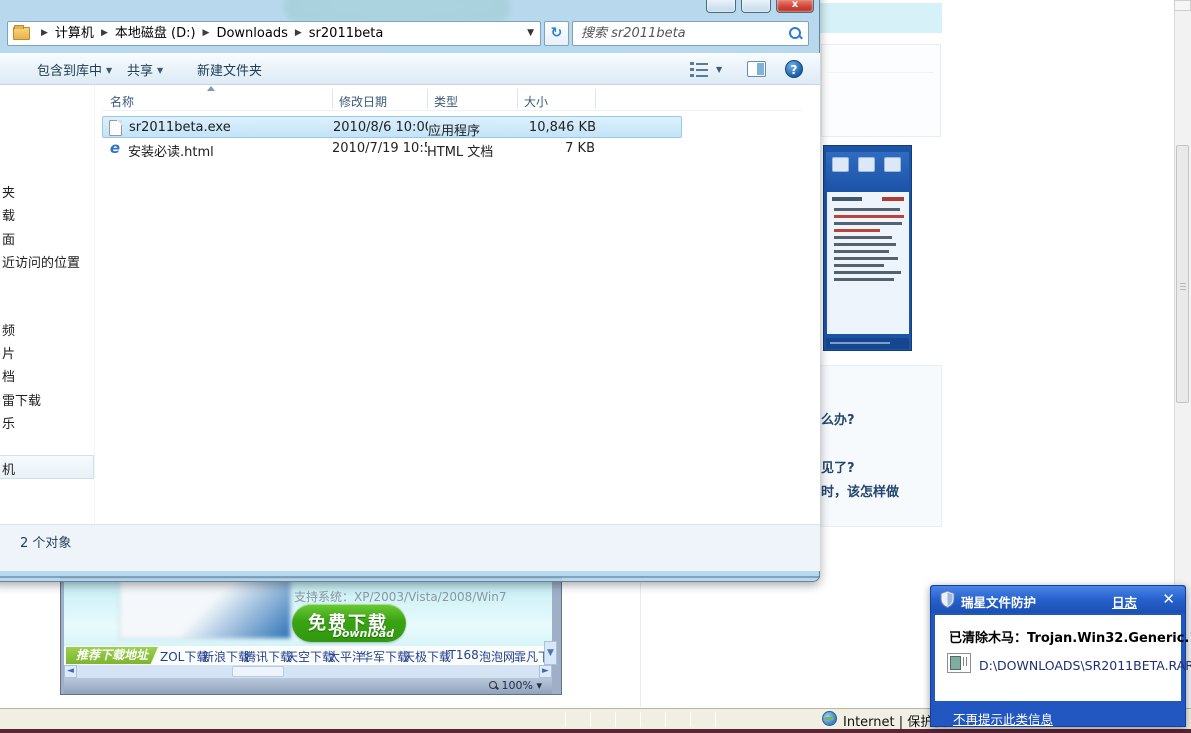 The width and height of the screenshot is (1191, 733). What do you see at coordinates (8, 422) in the screenshot?
I see `sidebar-item: 乐` at bounding box center [8, 422].